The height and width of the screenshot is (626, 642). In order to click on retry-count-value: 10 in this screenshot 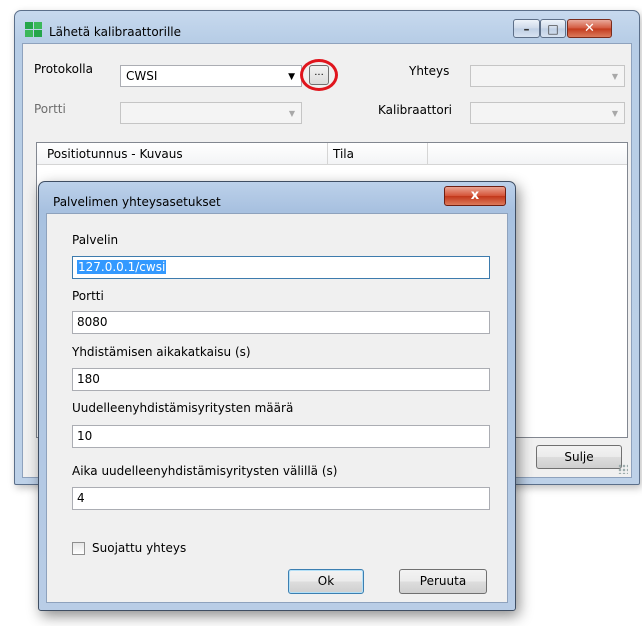, I will do `click(85, 436)`.